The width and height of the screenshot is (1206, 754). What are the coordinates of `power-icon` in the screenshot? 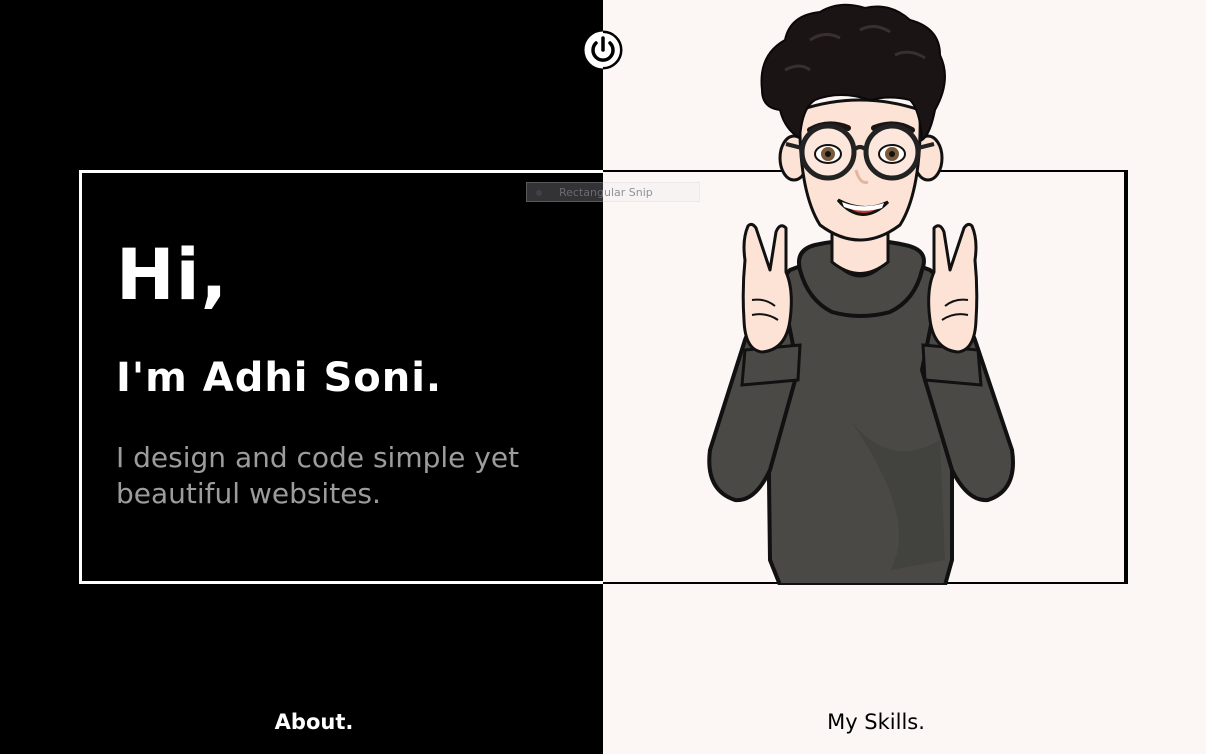 It's located at (603, 50).